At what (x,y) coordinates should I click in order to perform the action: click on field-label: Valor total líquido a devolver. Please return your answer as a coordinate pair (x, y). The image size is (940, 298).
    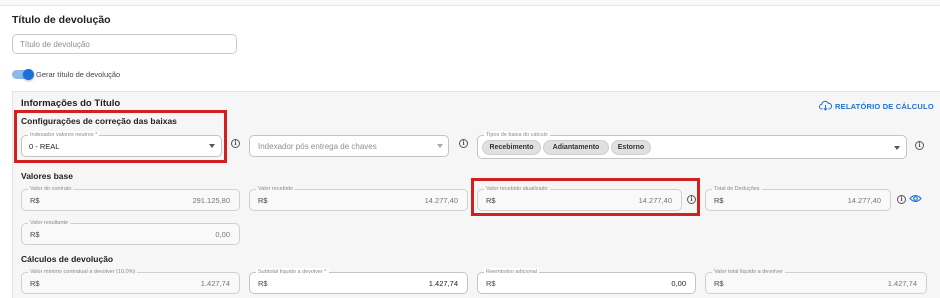
    Looking at the image, I should click on (748, 272).